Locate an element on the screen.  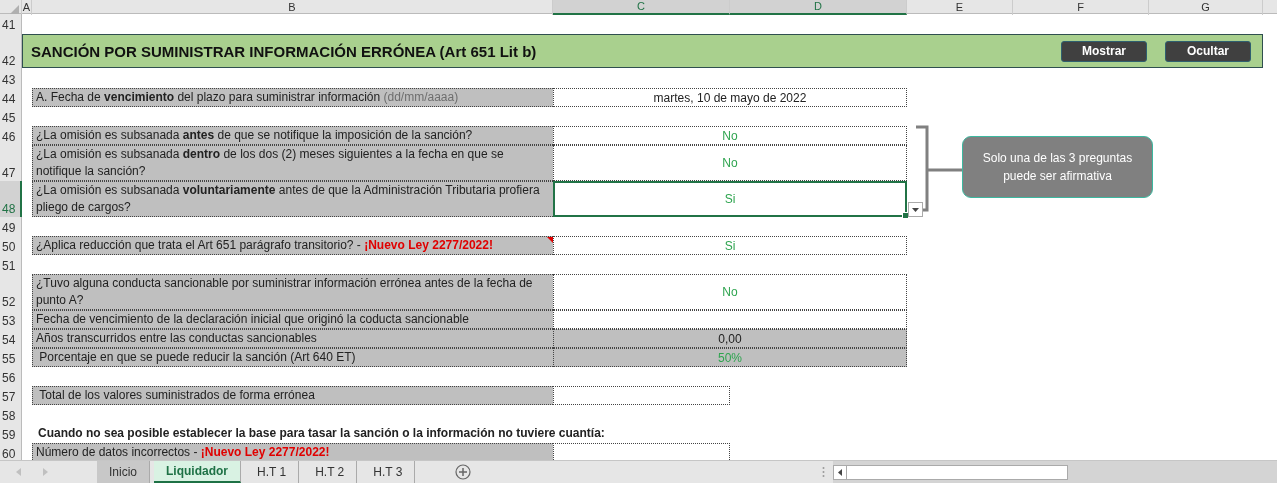
row-number: 41 is located at coordinates (11, 23).